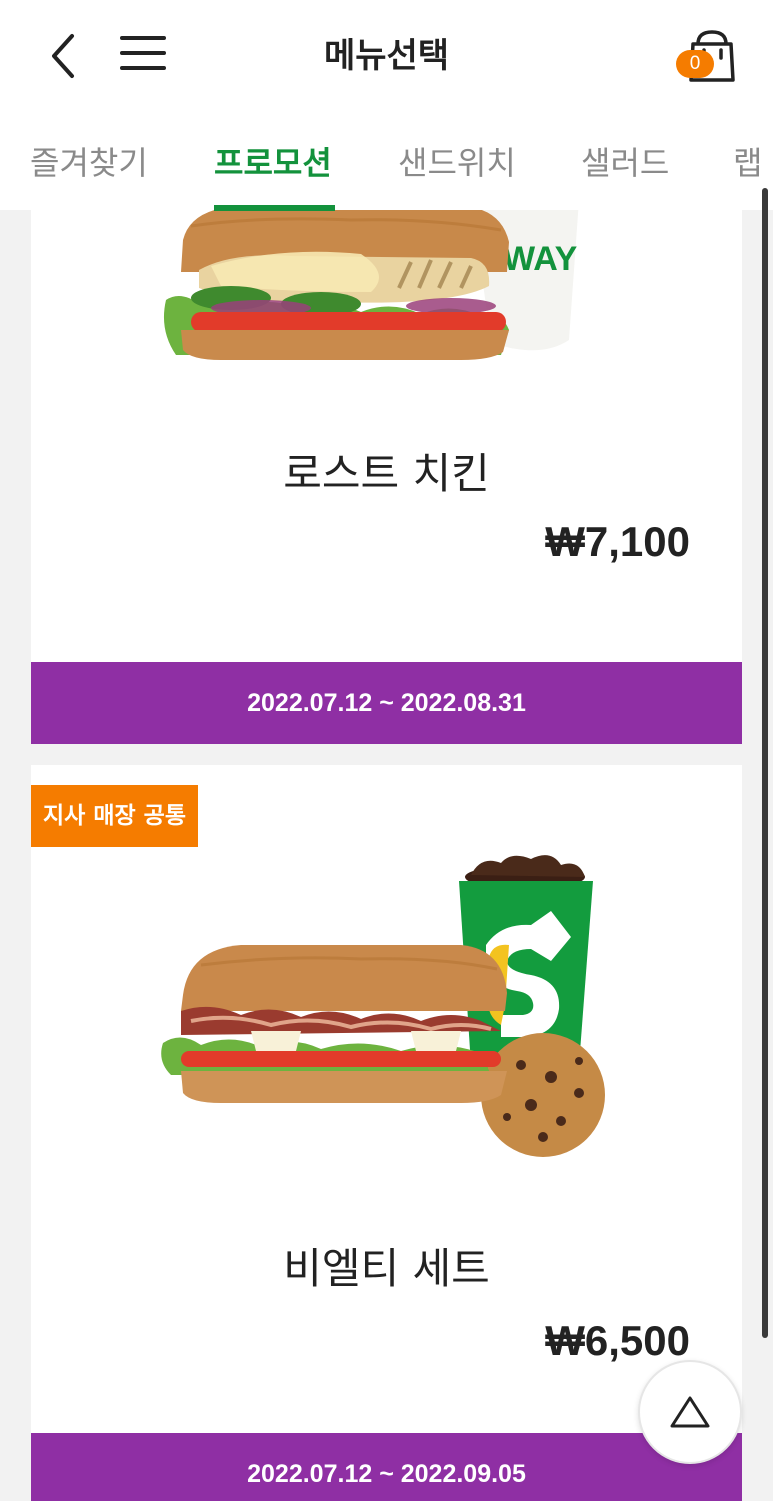  I want to click on svg-text: WAY, so click(540, 259).